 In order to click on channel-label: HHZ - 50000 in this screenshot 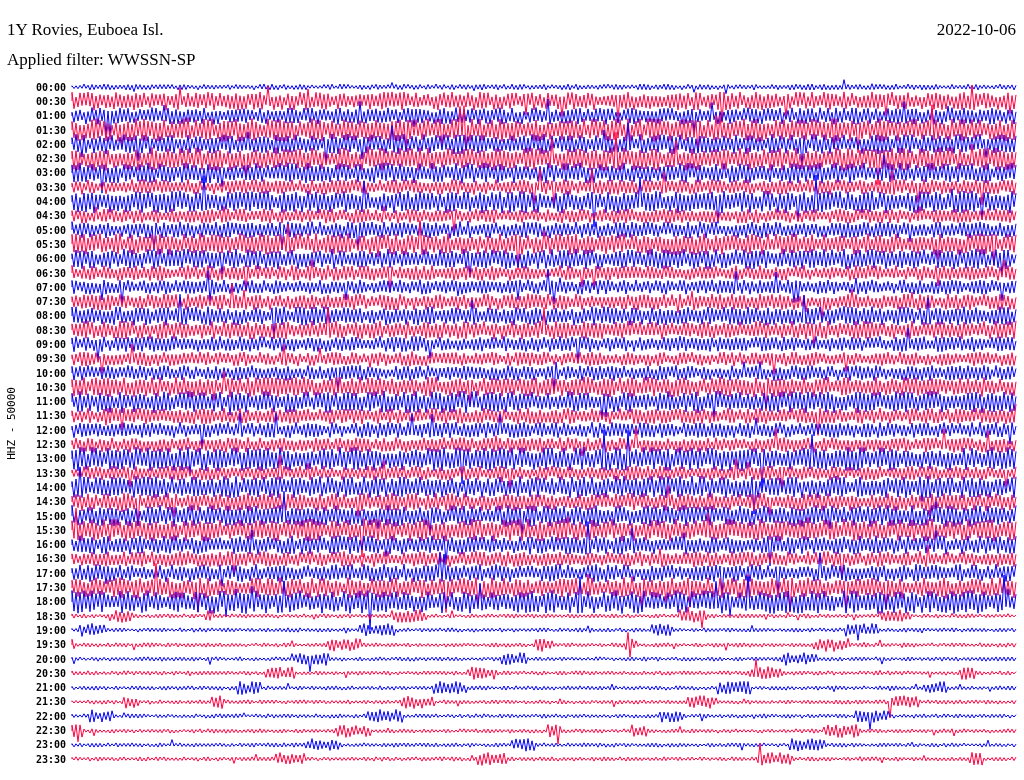, I will do `click(11, 423)`.